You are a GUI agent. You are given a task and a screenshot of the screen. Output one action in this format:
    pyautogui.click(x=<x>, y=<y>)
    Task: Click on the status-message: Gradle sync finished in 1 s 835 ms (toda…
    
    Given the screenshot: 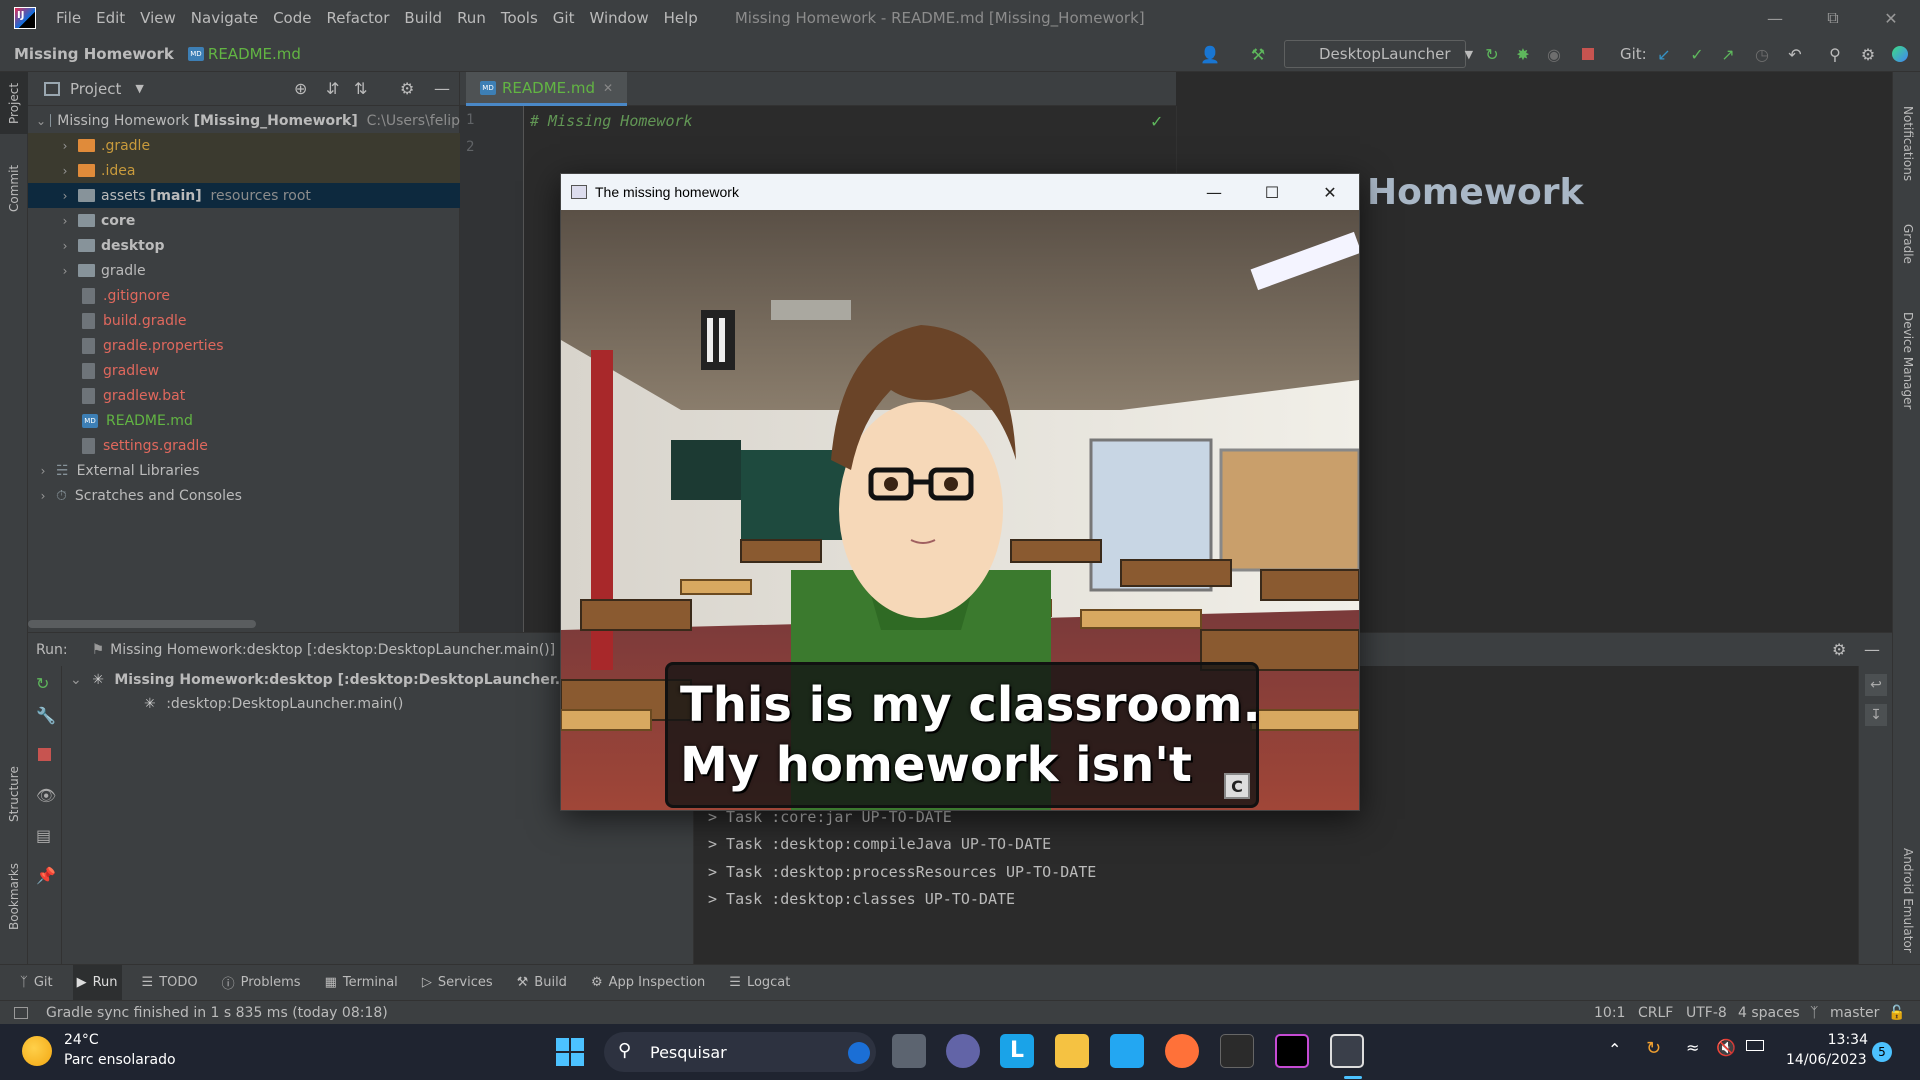 What is the action you would take?
    pyautogui.click(x=217, y=1013)
    